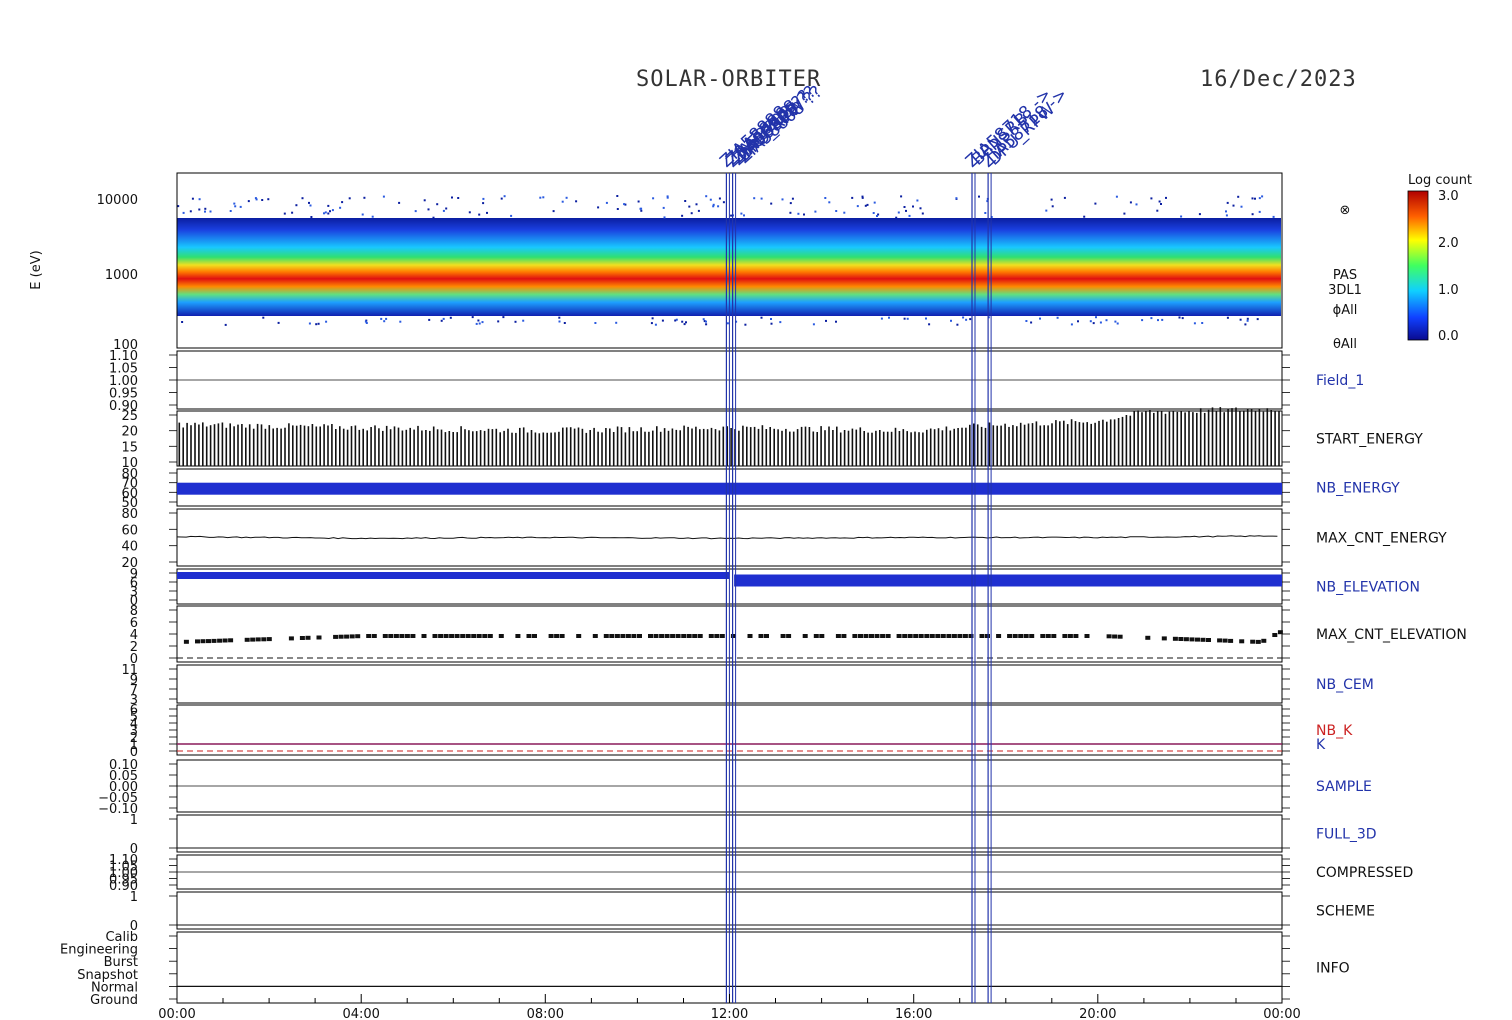 The image size is (1512, 1020). Describe the element at coordinates (453, 575) in the screenshot. I see `nb-elevation-band` at that location.